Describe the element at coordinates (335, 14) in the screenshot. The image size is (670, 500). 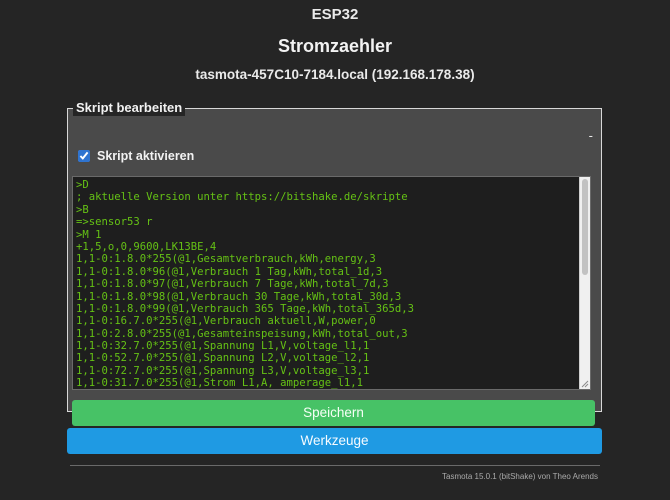
I see `device-type: ESP32` at that location.